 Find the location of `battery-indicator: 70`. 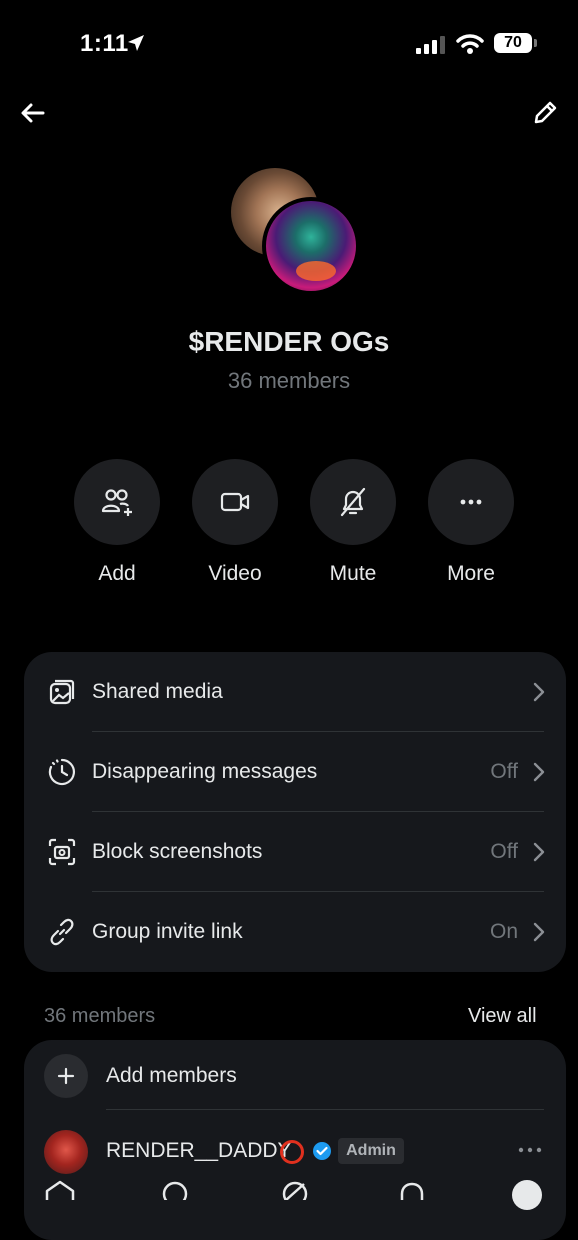

battery-indicator: 70 is located at coordinates (513, 43).